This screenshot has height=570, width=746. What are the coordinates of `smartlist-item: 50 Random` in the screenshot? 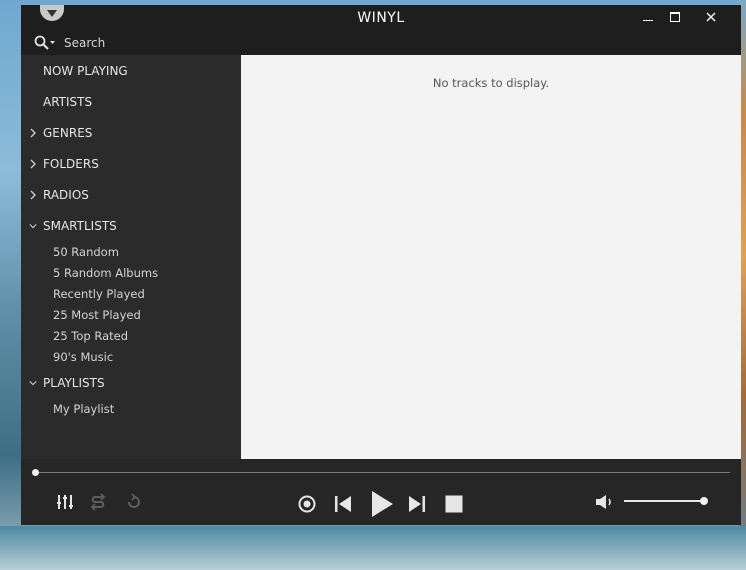 It's located at (86, 252).